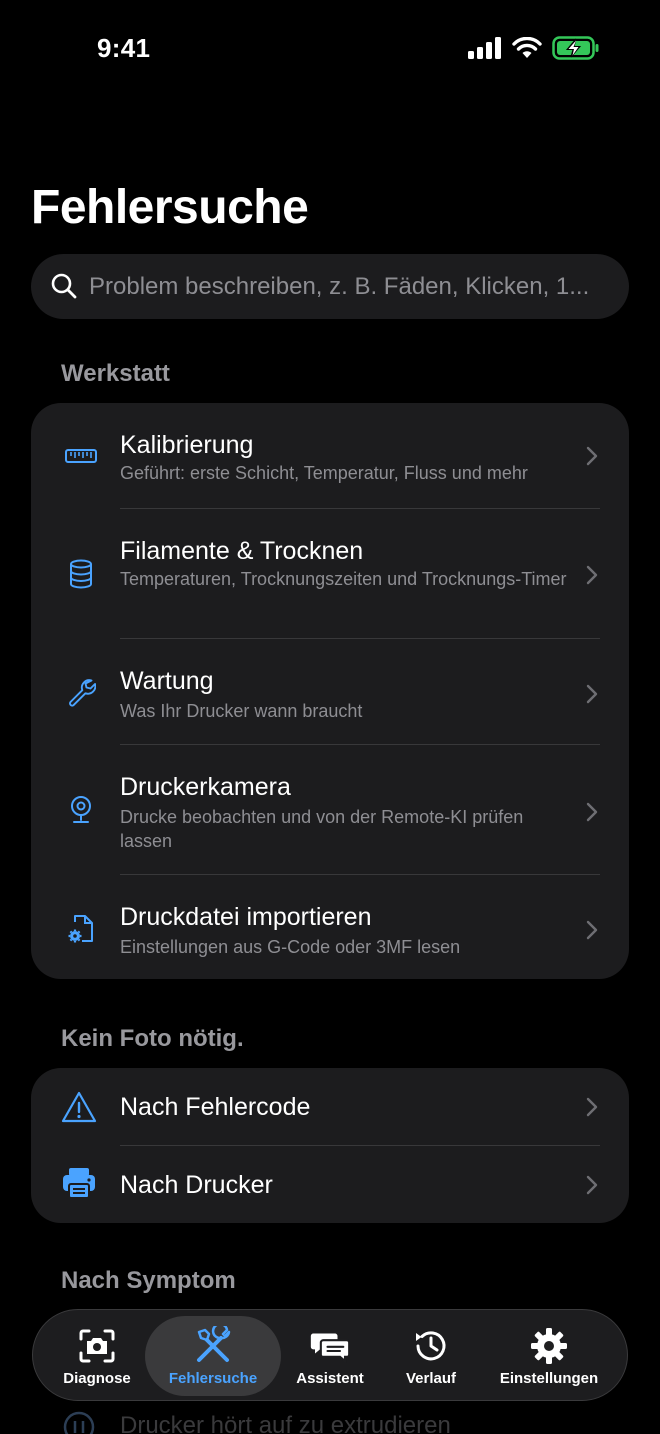 The height and width of the screenshot is (1434, 660). Describe the element at coordinates (167, 681) in the screenshot. I see `row-title: Wartung` at that location.